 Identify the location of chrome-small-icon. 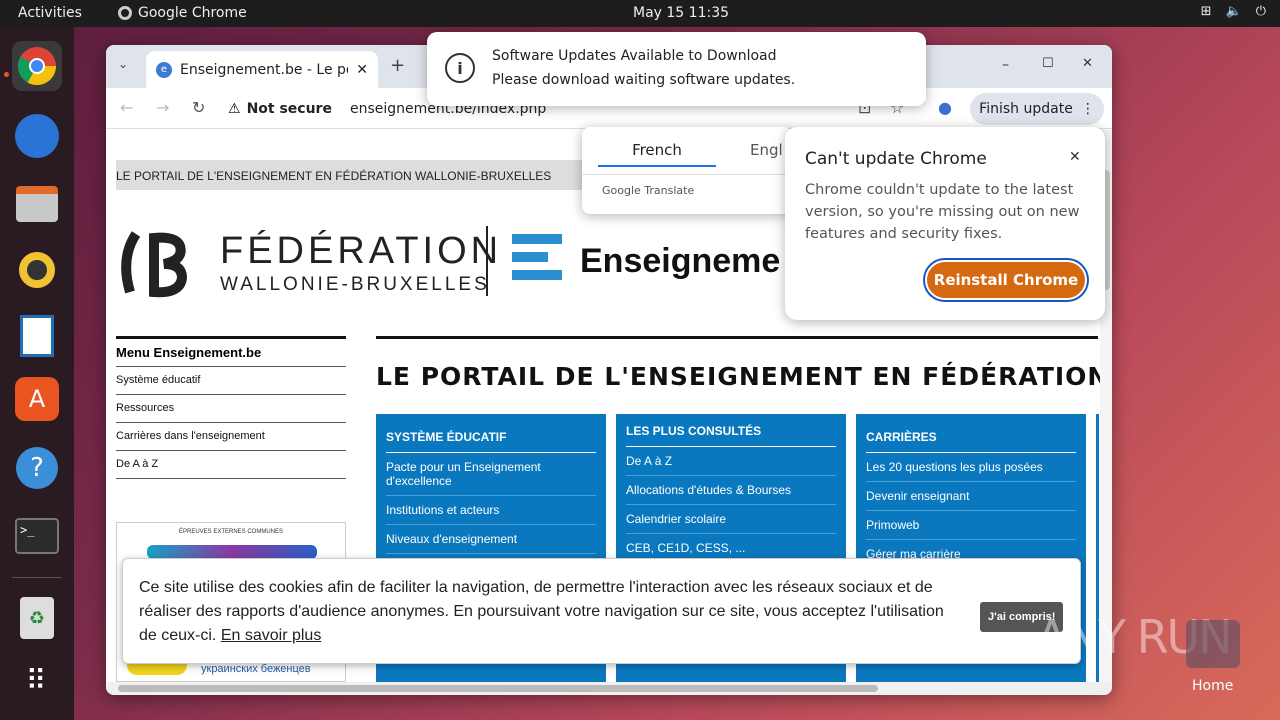
(125, 13).